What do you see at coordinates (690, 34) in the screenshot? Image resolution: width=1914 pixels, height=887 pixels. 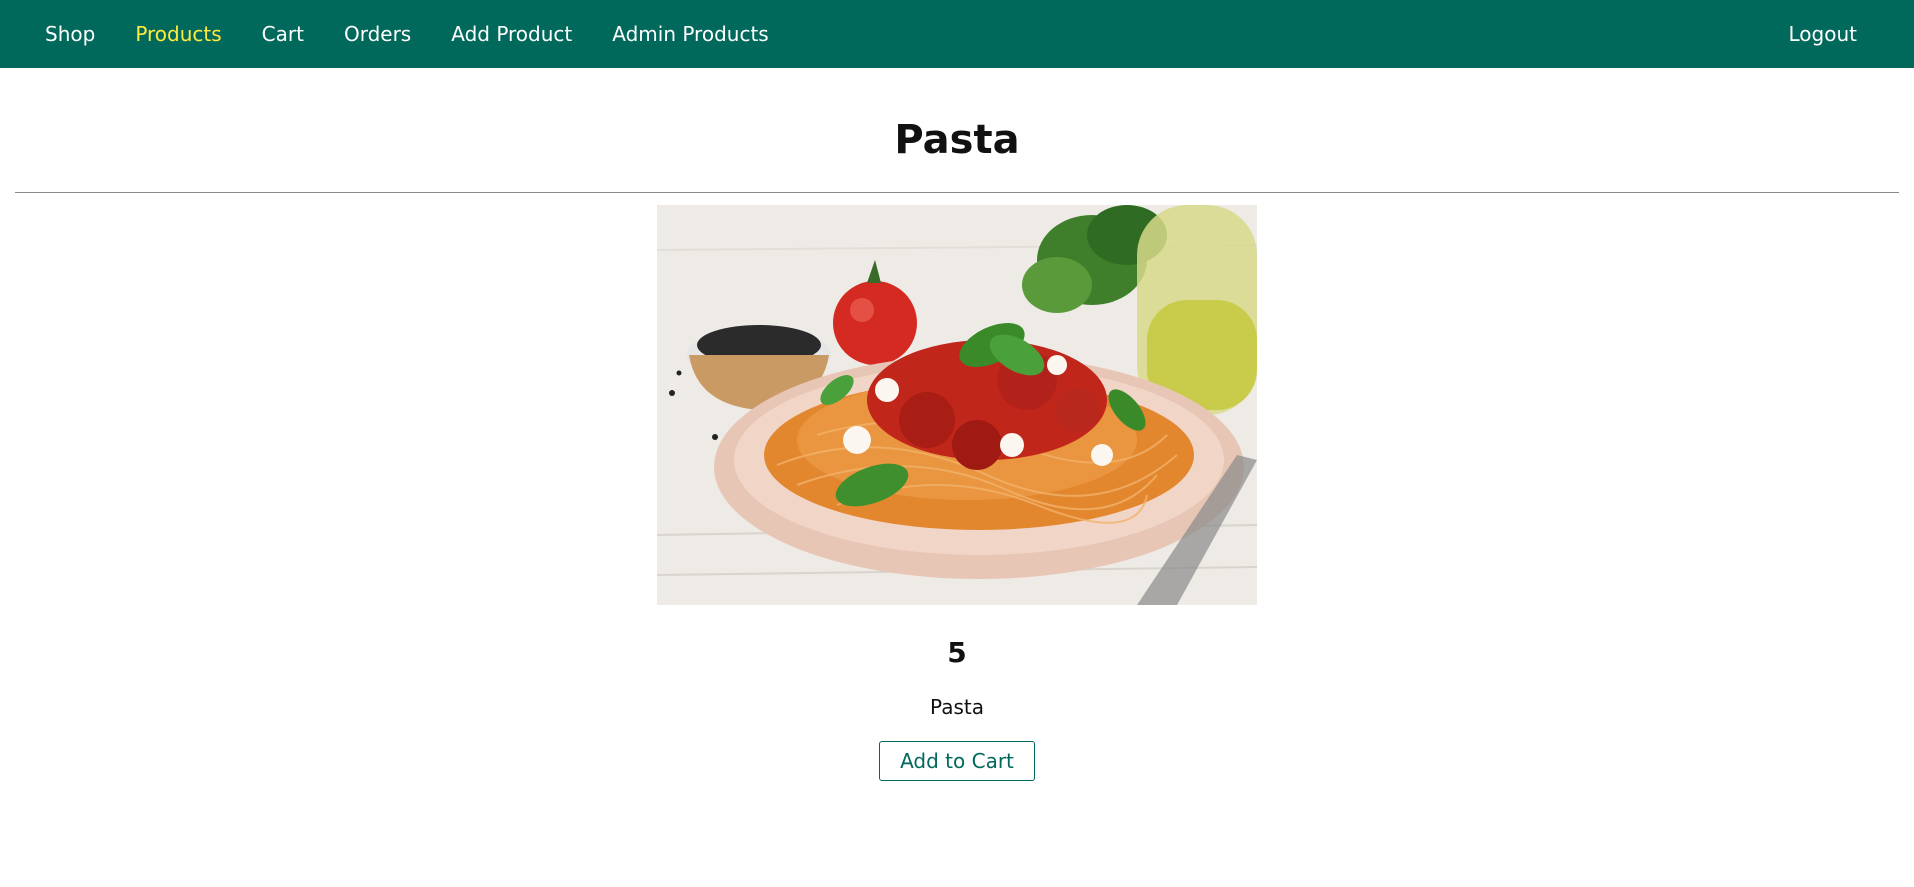 I see `nav-admin-products: Admin Products` at bounding box center [690, 34].